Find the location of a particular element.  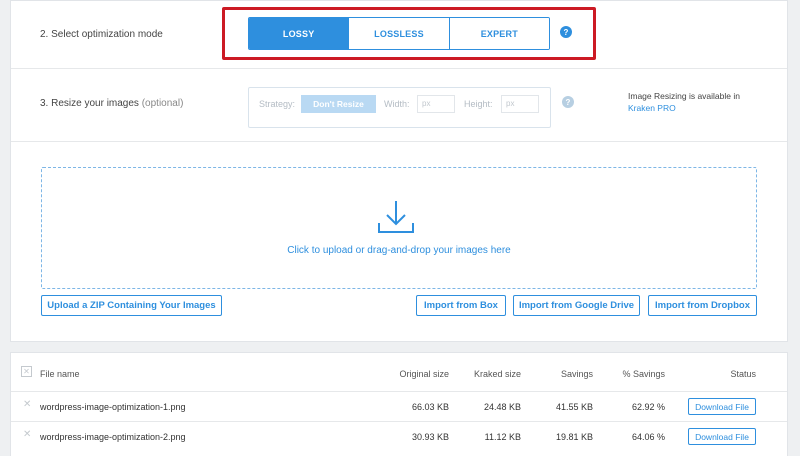

col-pct-savings: % Savings is located at coordinates (643, 374).